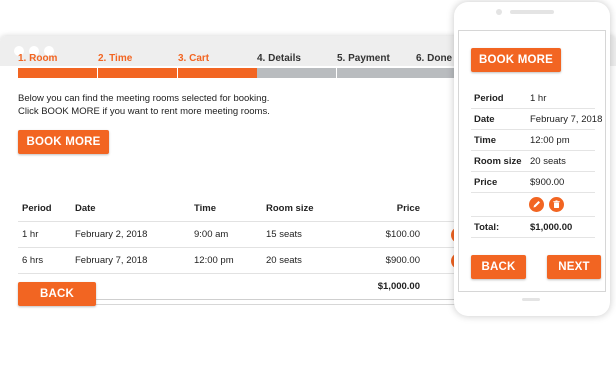 The width and height of the screenshot is (616, 365). I want to click on step-label: 5. Payment, so click(363, 58).